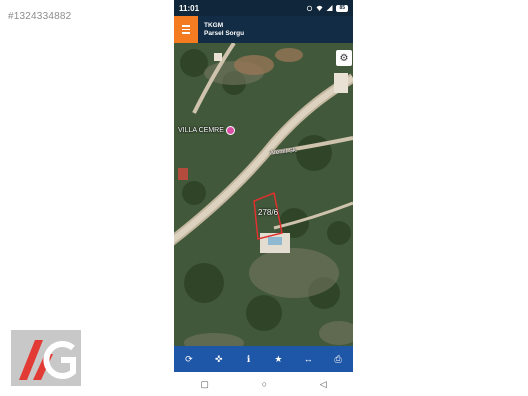  What do you see at coordinates (224, 33) in the screenshot?
I see `app-subtitle: Parsel Sorgu` at bounding box center [224, 33].